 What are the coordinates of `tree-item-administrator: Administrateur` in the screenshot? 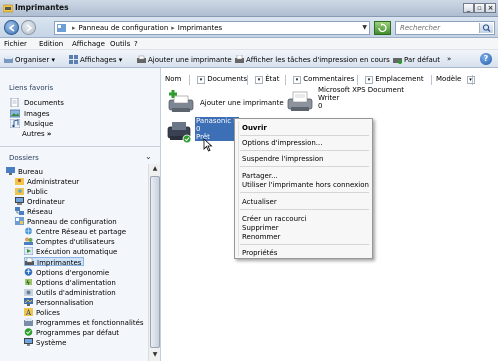 It's located at (47, 181).